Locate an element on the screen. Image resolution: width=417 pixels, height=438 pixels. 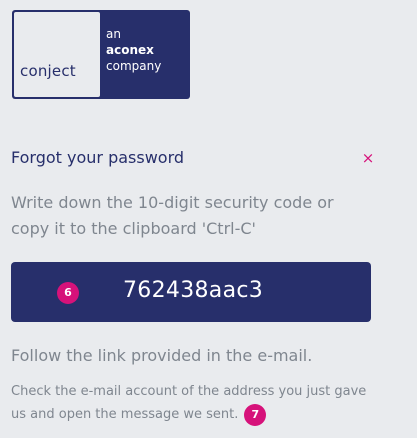
security-code-value: 762438aac3 is located at coordinates (193, 290).